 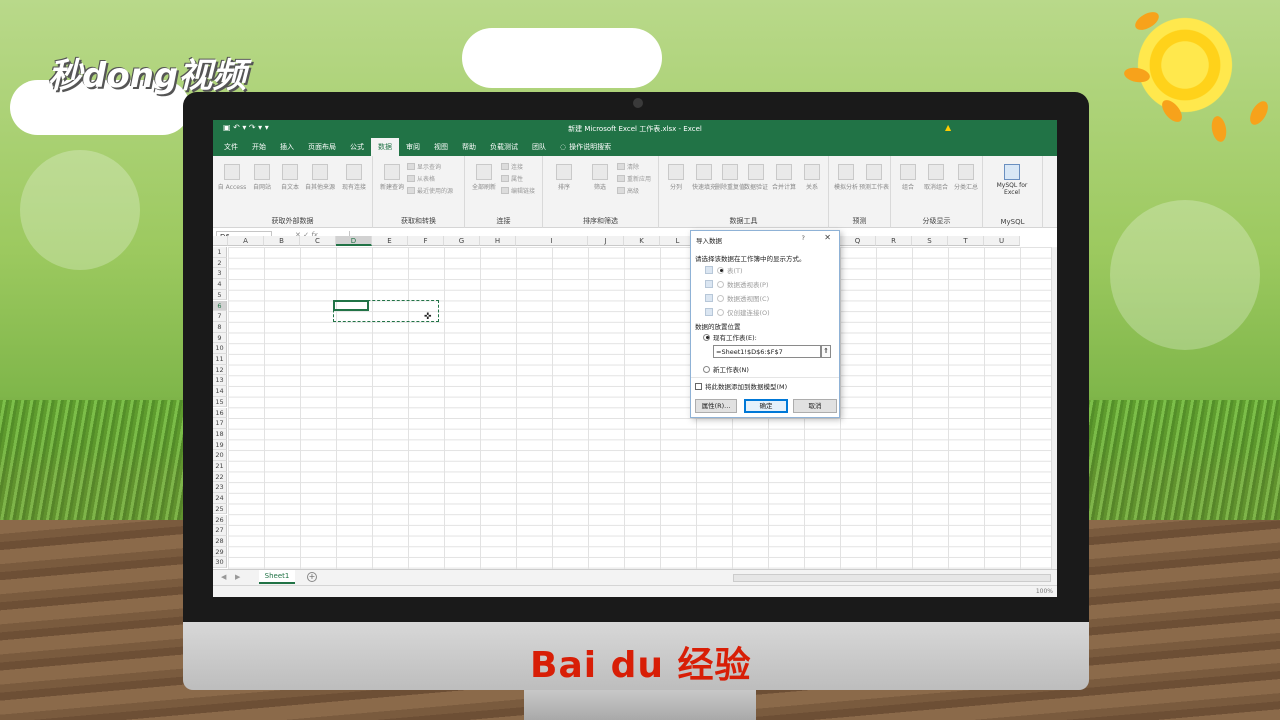 What do you see at coordinates (354, 241) in the screenshot?
I see `column-header-d: D` at bounding box center [354, 241].